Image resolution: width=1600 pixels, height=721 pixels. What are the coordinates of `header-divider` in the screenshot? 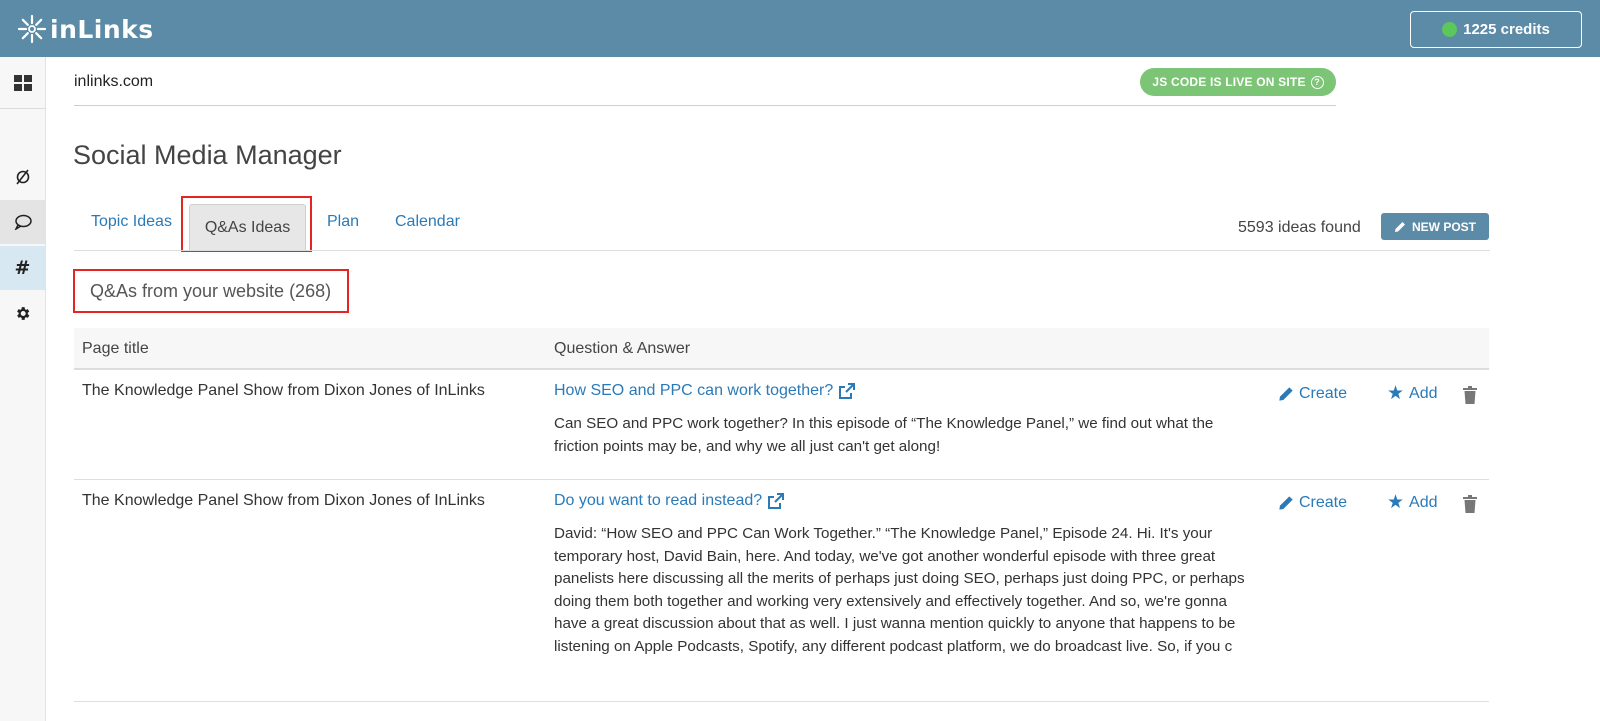 It's located at (705, 105).